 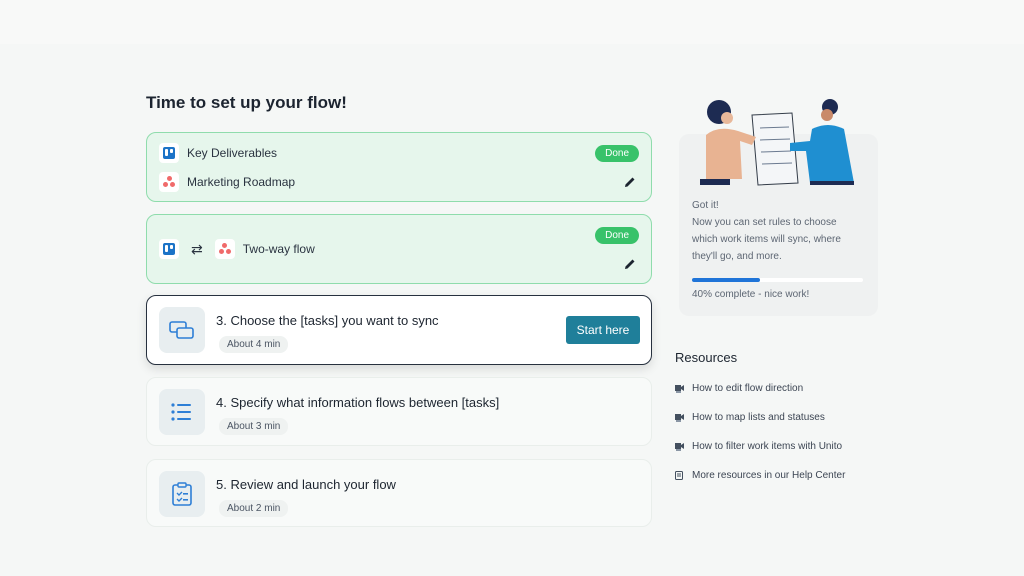 I want to click on panel-line: they'll go, and more., so click(x=737, y=256).